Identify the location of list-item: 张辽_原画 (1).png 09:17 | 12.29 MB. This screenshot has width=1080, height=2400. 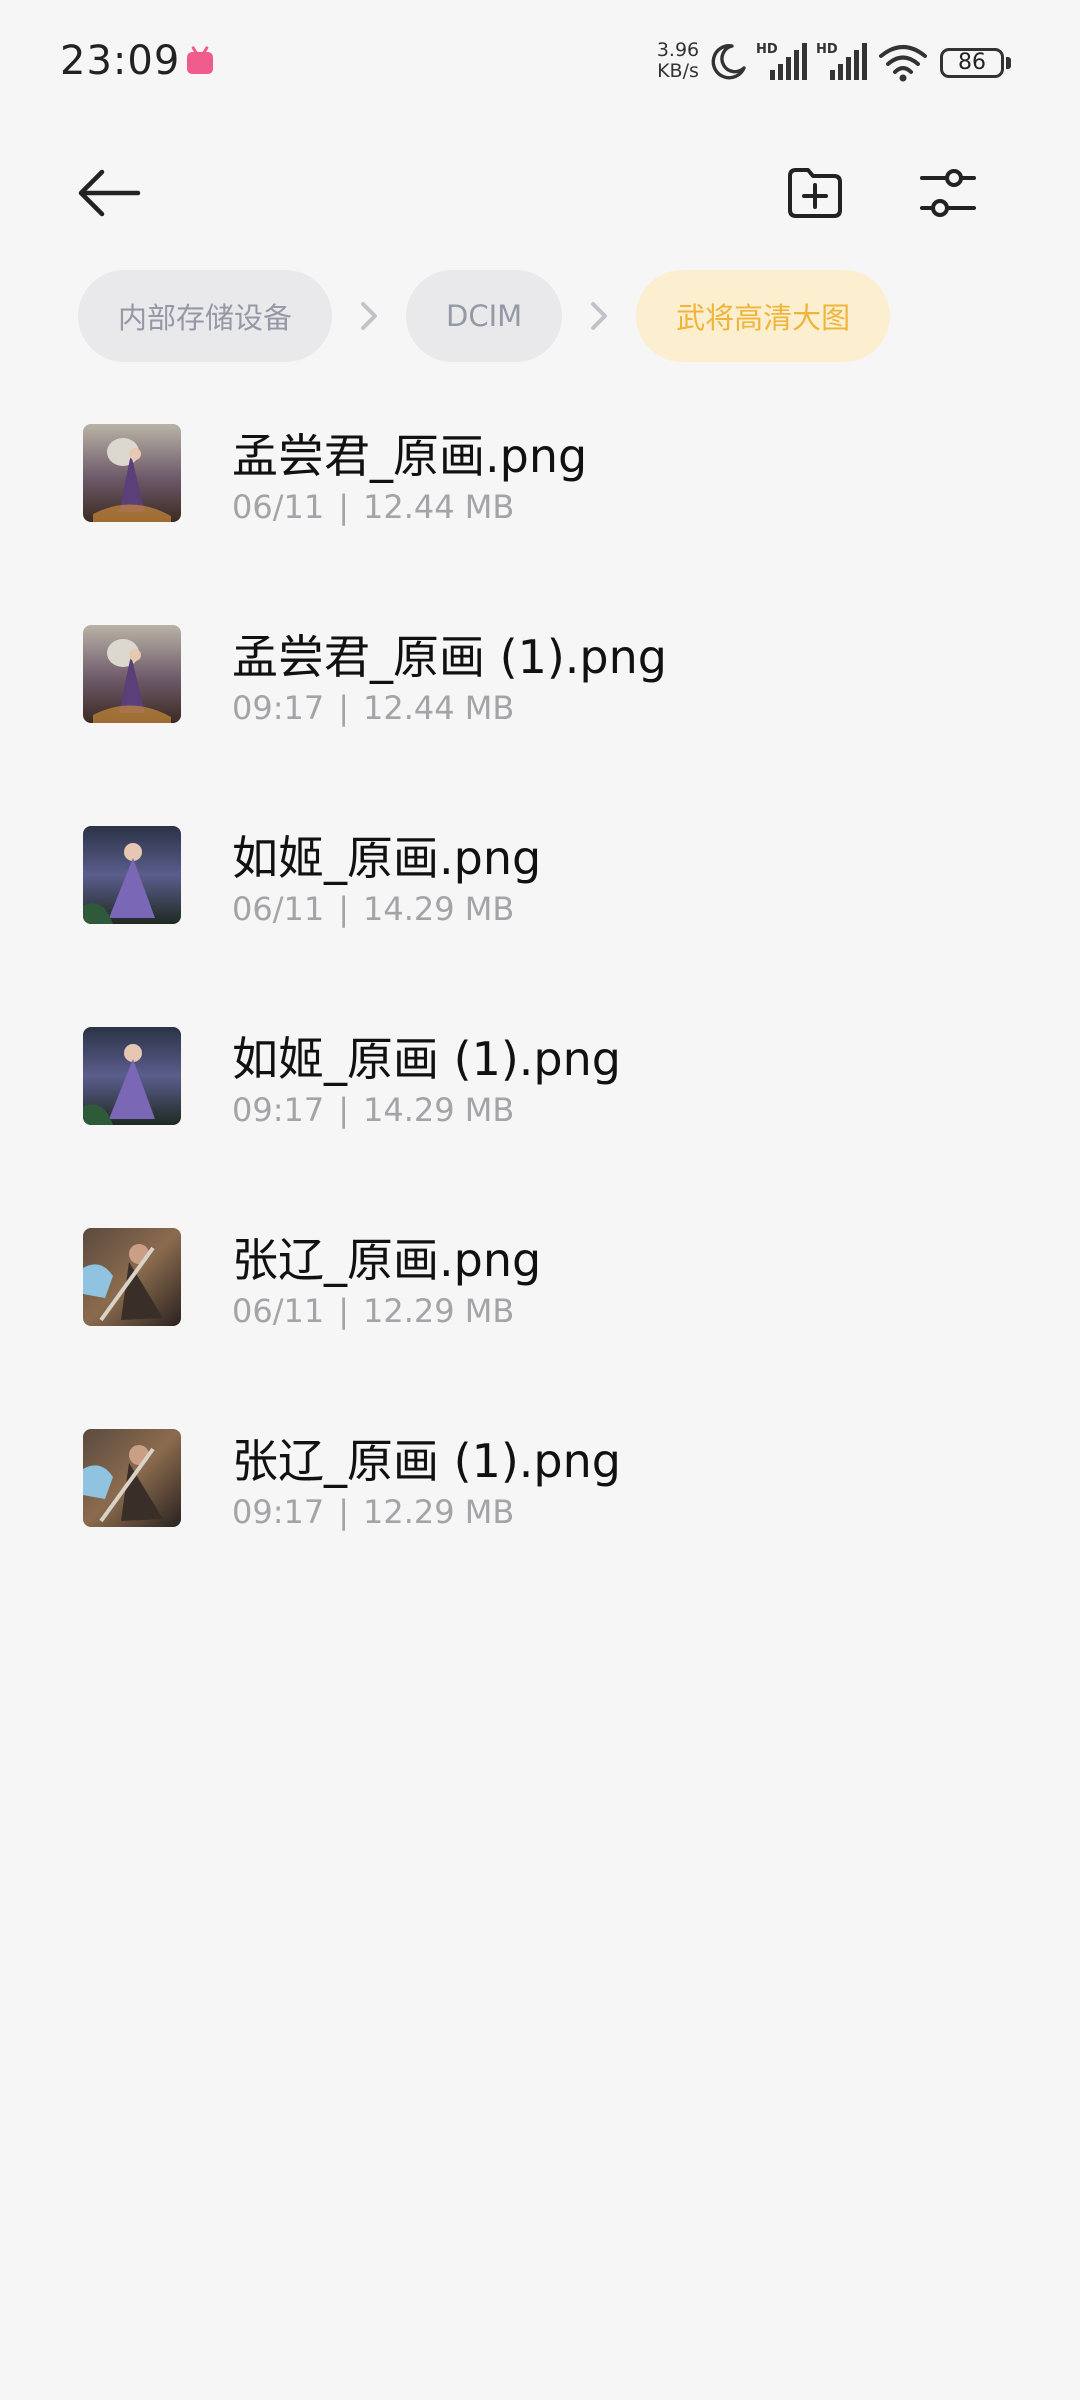
(540, 1505).